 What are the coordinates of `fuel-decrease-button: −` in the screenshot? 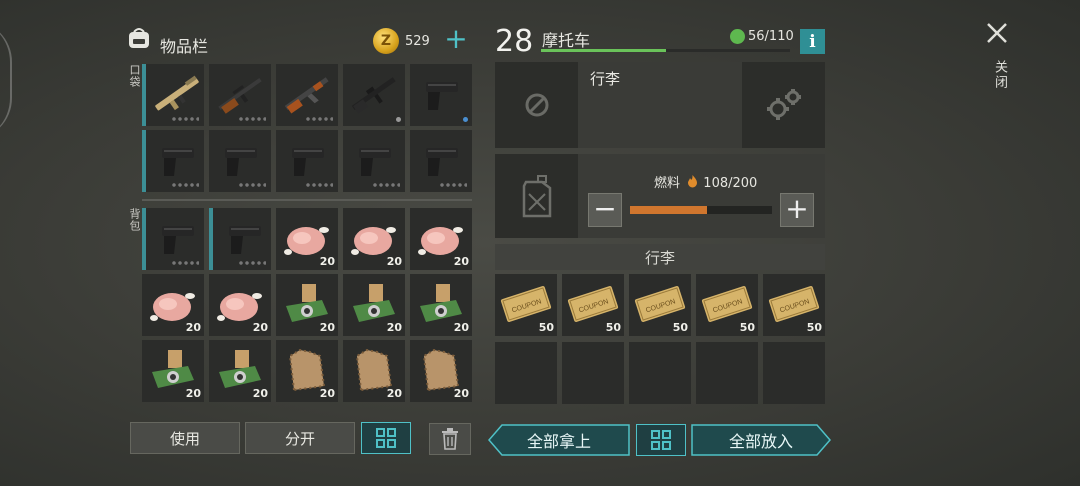 It's located at (605, 210).